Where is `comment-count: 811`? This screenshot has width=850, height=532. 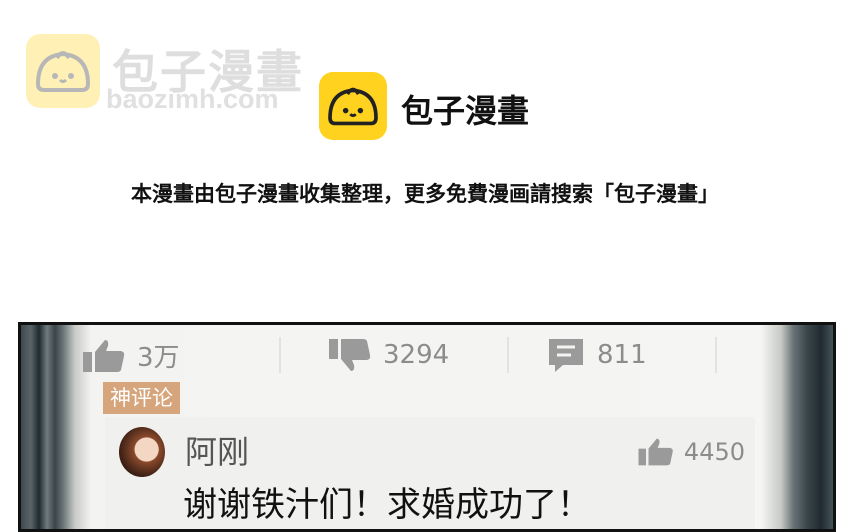
comment-count: 811 is located at coordinates (622, 355).